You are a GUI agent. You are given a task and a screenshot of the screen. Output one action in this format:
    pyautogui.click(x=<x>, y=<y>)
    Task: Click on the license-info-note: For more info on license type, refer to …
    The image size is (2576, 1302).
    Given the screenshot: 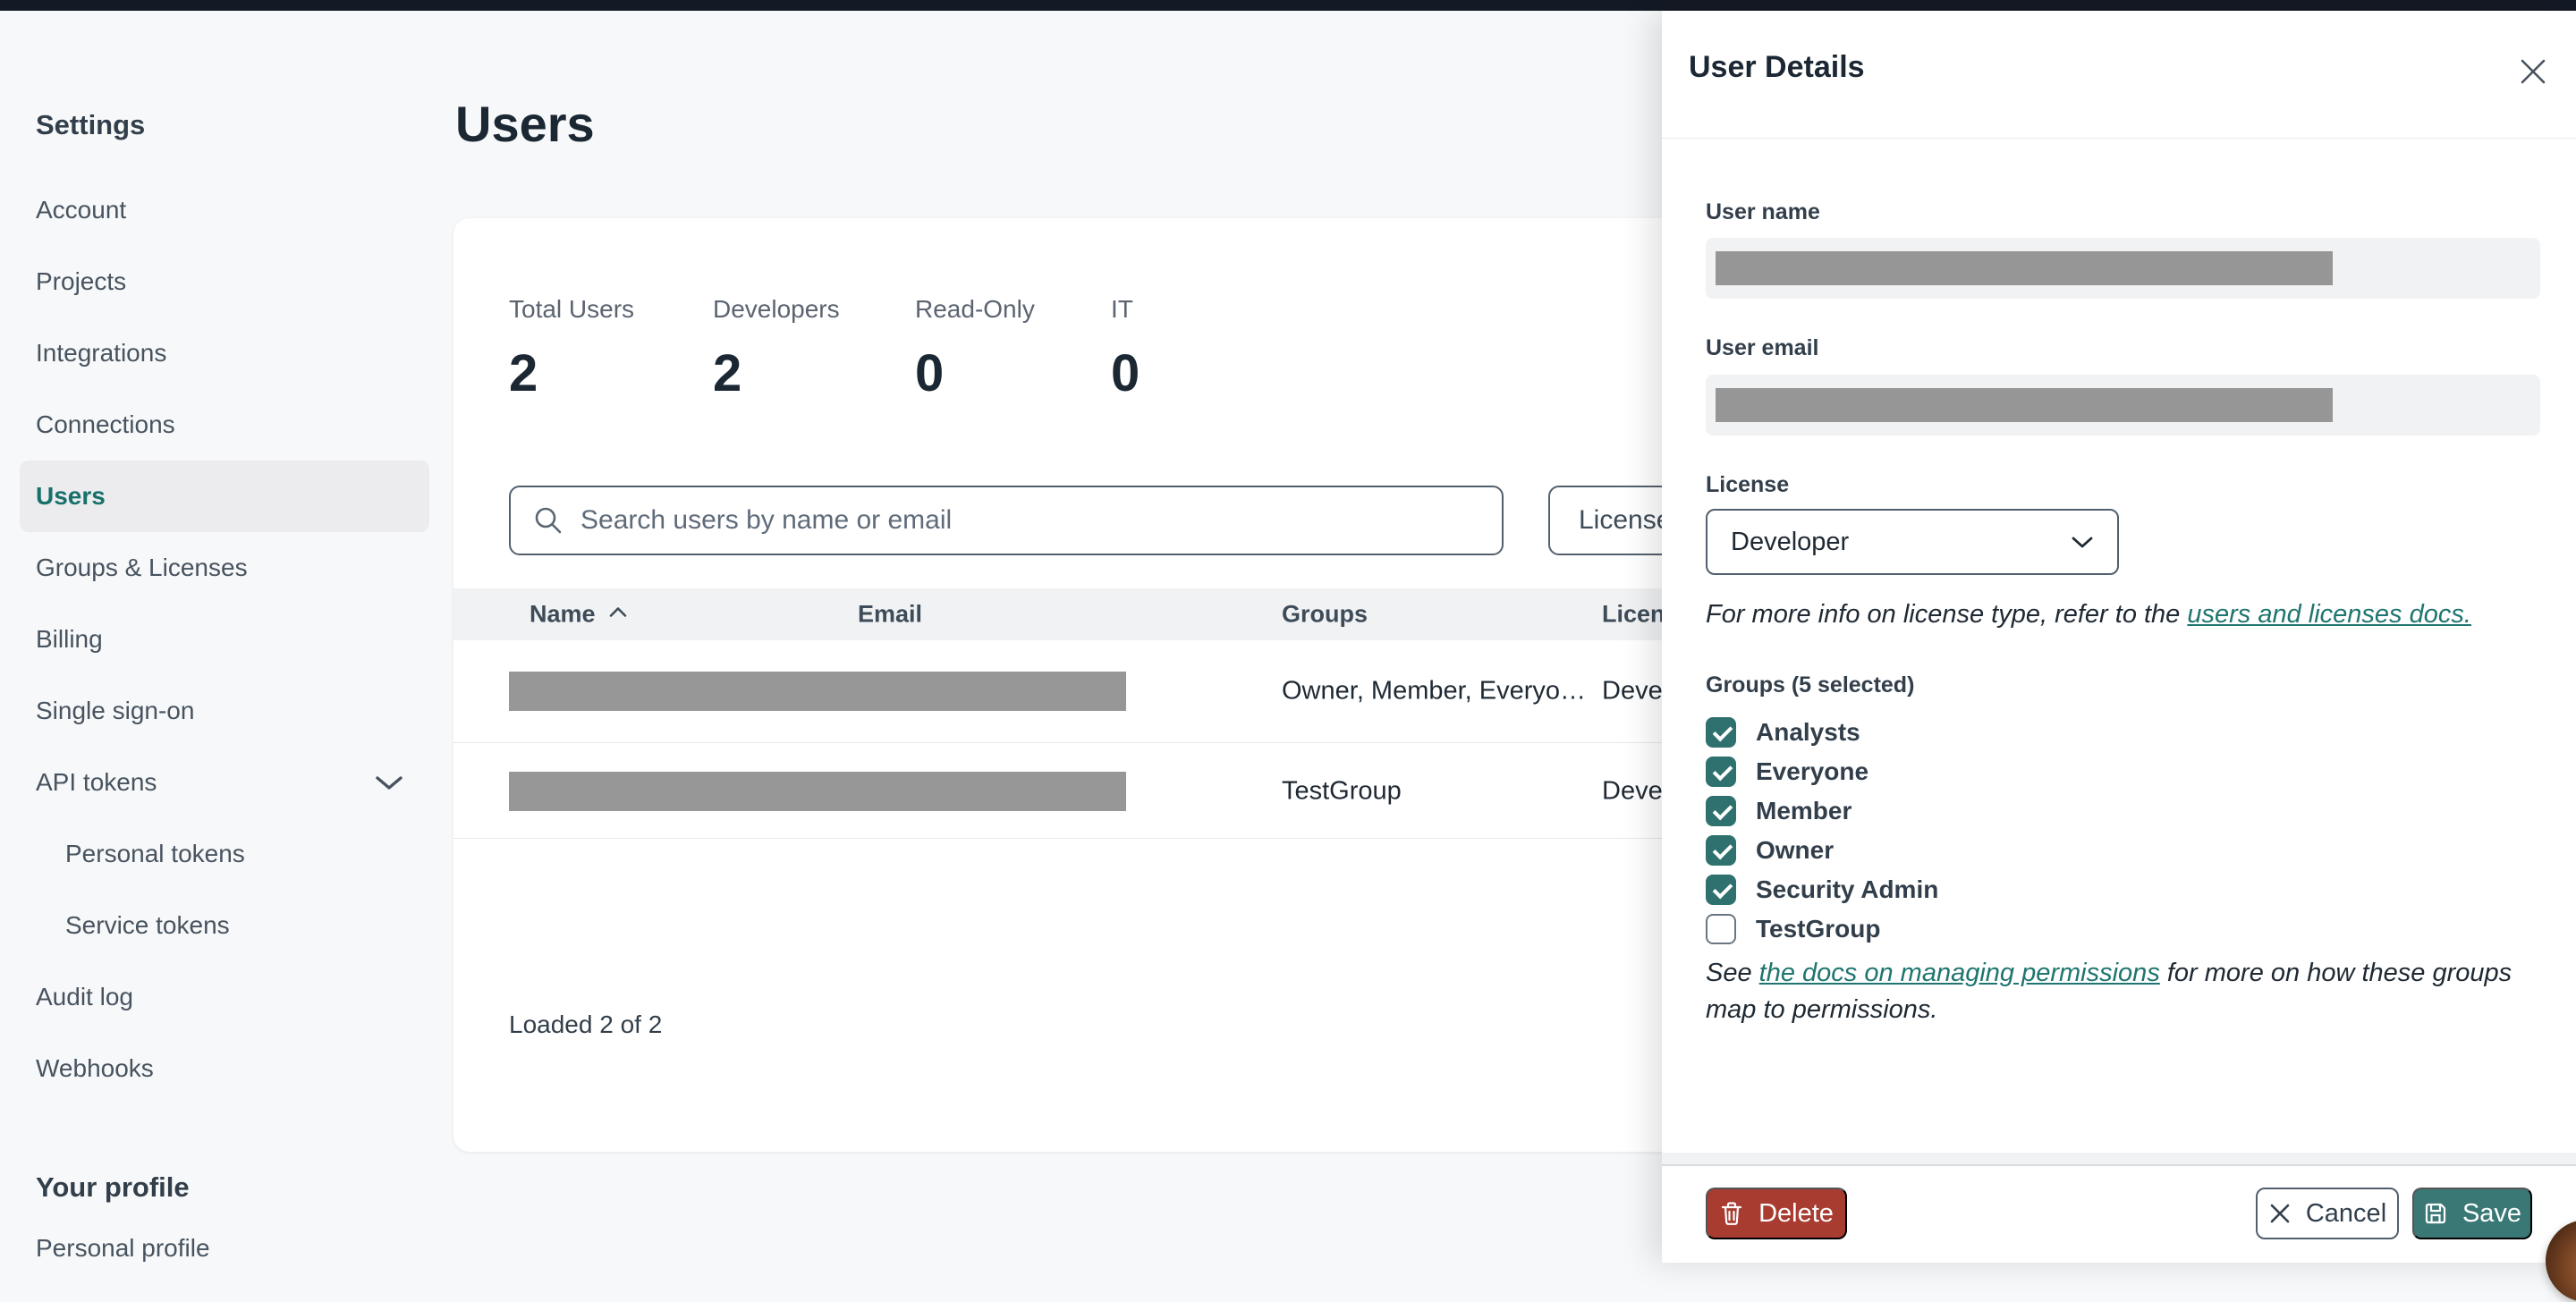 What is the action you would take?
    pyautogui.click(x=2088, y=614)
    